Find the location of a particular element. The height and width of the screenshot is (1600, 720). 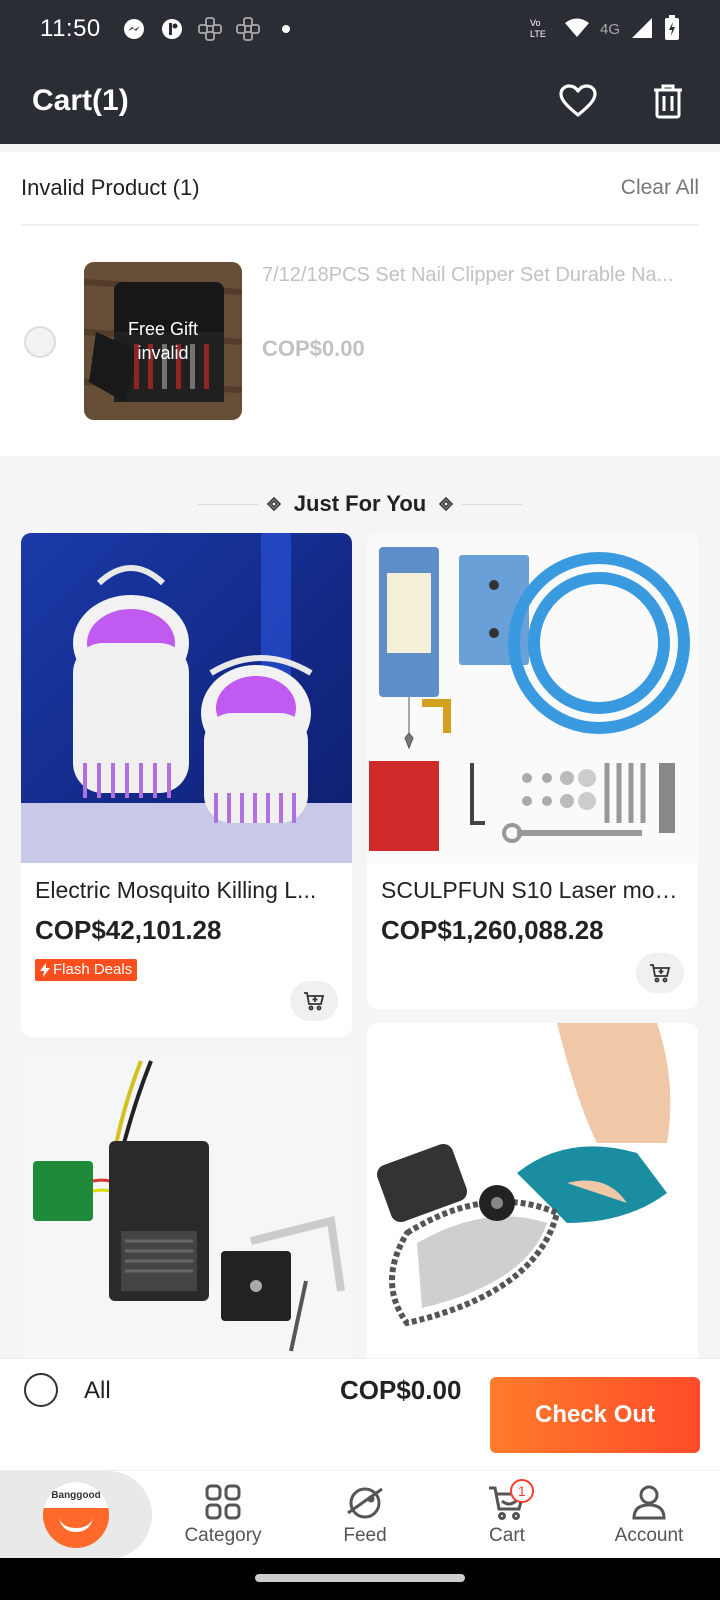

flash-deals-badge: Flash Deals is located at coordinates (86, 970).